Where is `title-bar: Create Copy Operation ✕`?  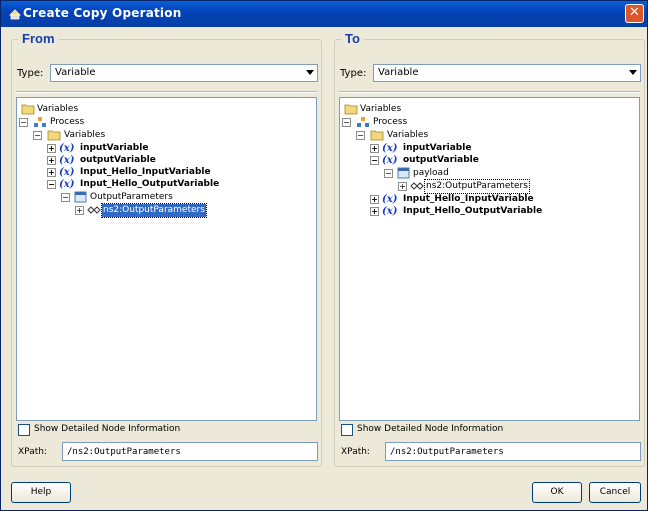 title-bar: Create Copy Operation ✕ is located at coordinates (324, 14).